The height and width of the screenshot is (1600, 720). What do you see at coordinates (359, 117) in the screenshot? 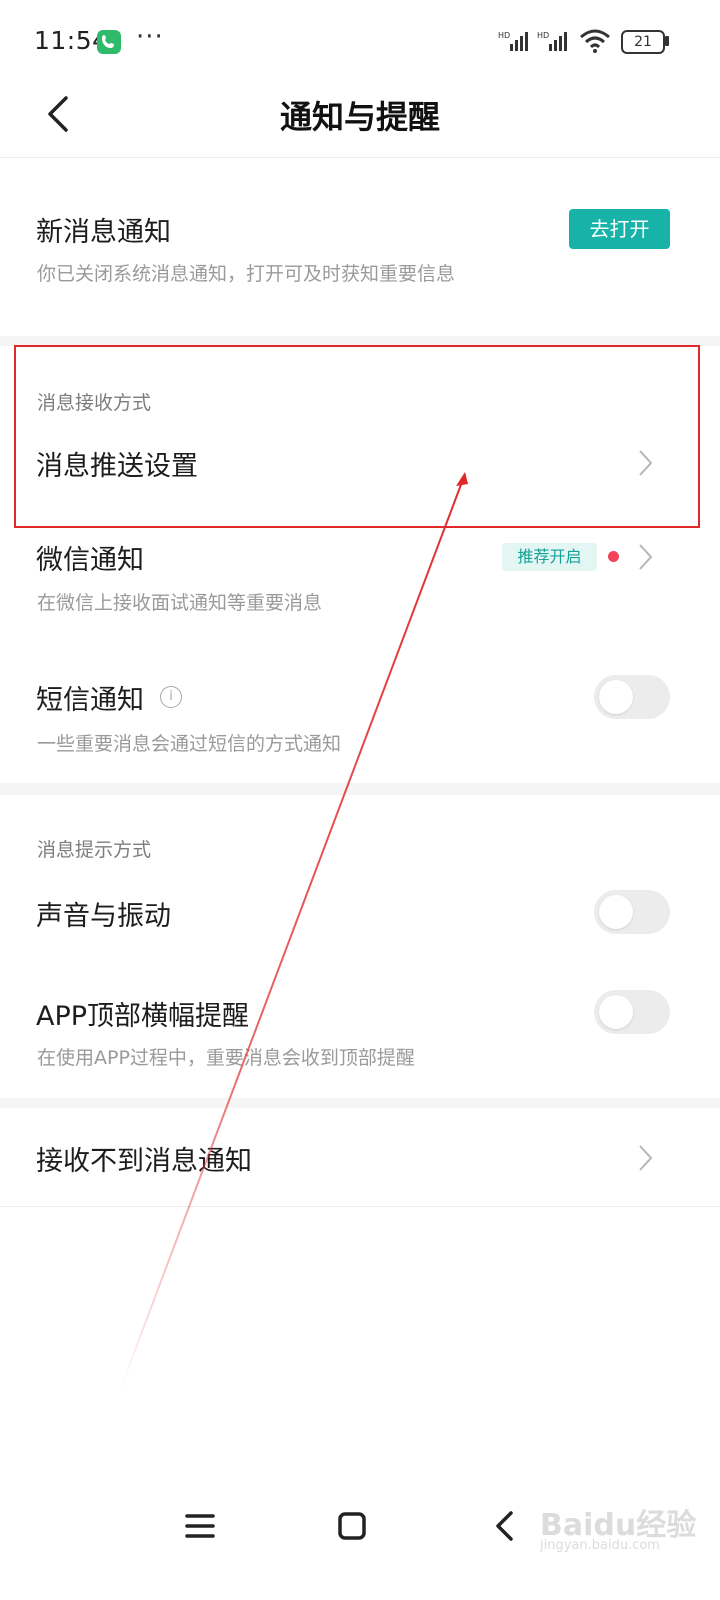
I see `page-title: 通知与提醒` at bounding box center [359, 117].